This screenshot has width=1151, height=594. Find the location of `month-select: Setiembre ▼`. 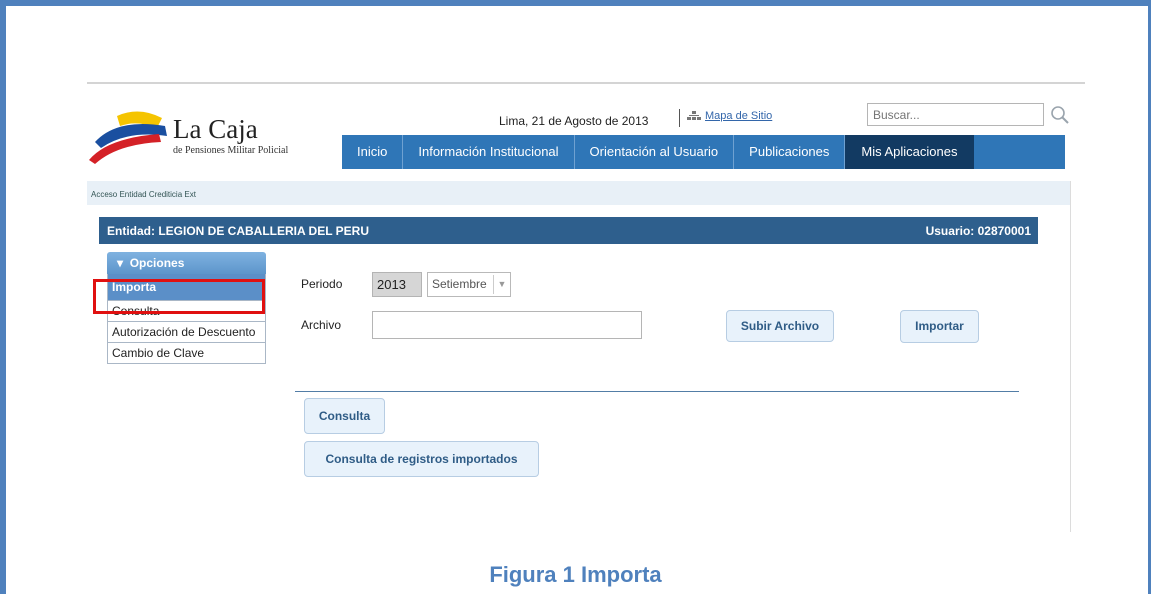

month-select: Setiembre ▼ is located at coordinates (469, 284).